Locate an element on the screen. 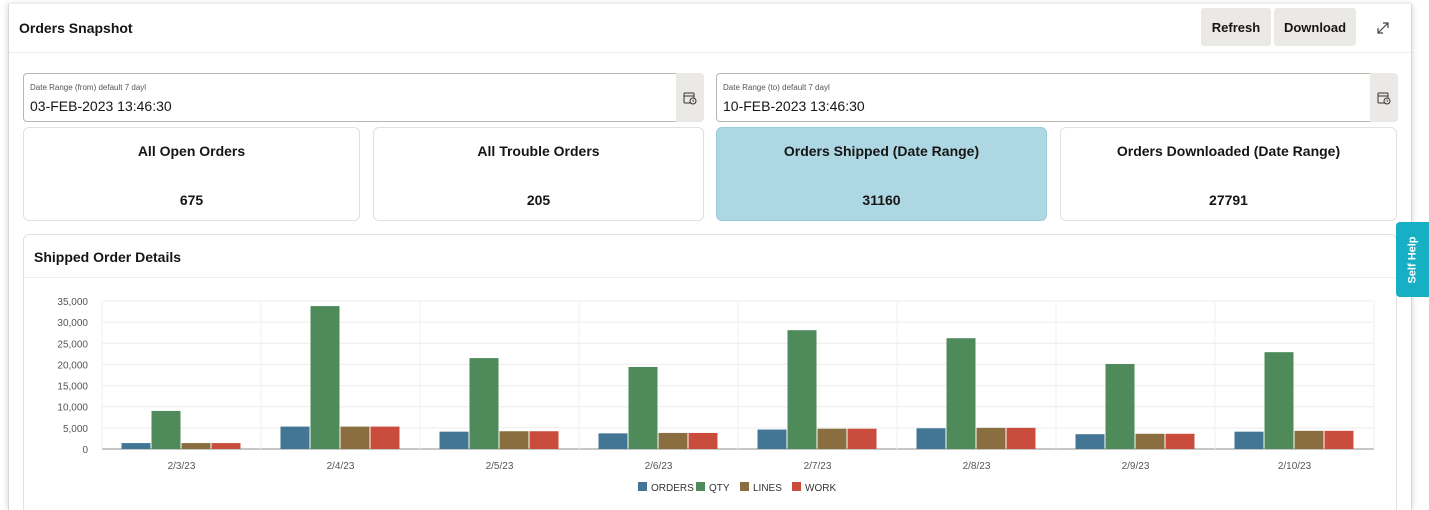  card-title: Orders Shipped (Date Range) is located at coordinates (881, 151).